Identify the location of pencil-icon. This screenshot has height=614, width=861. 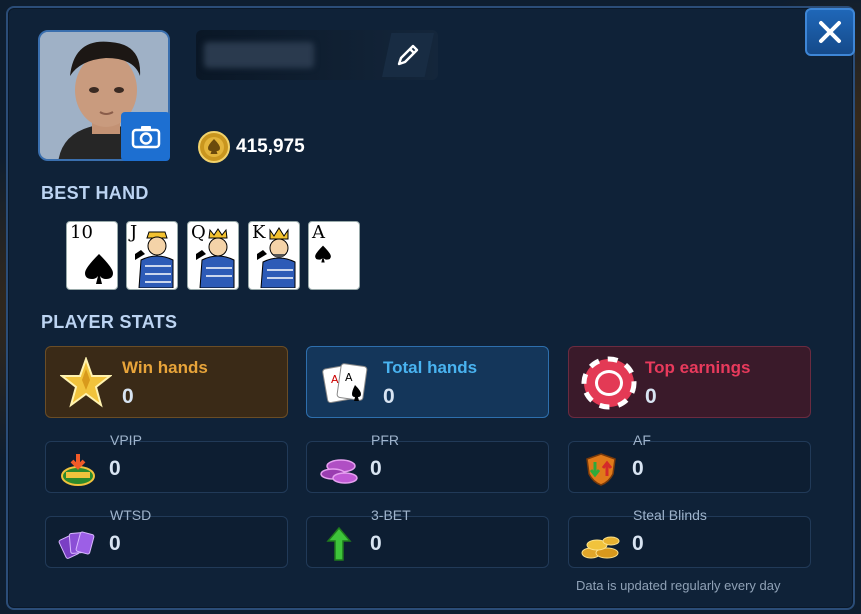
(408, 55).